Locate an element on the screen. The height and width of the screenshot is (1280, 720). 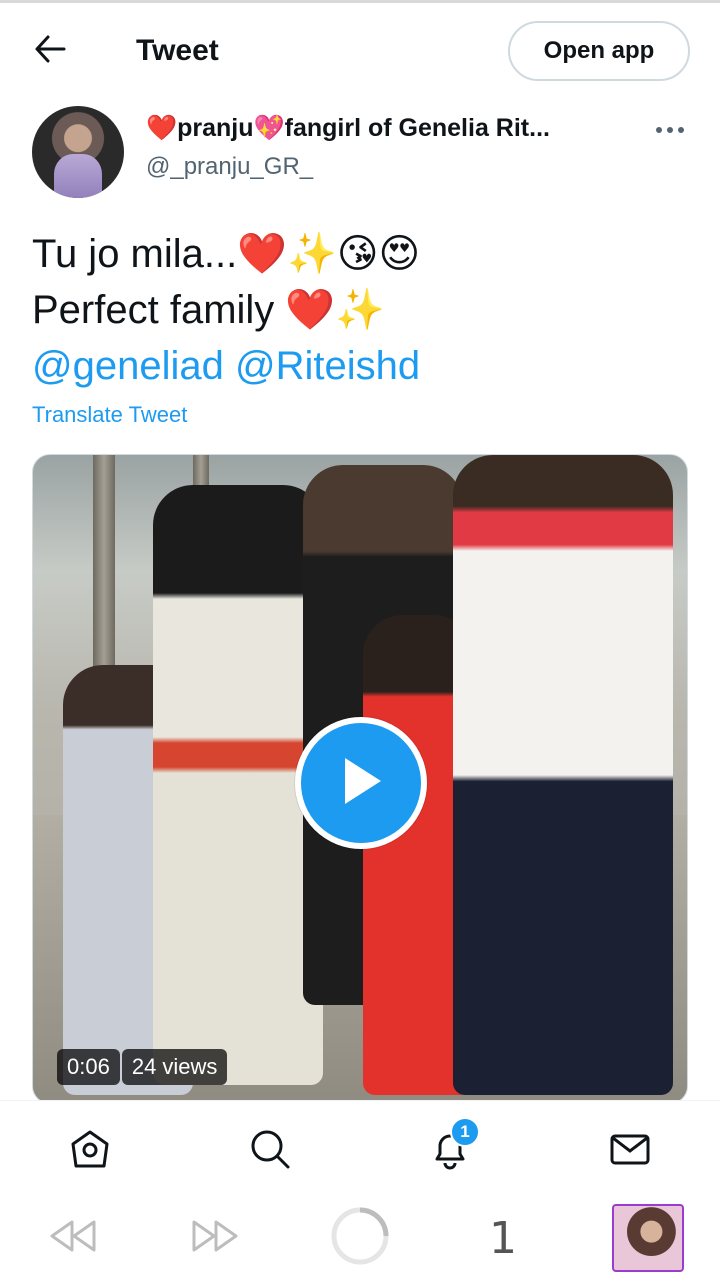
fast-forward-icon is located at coordinates (216, 1238).